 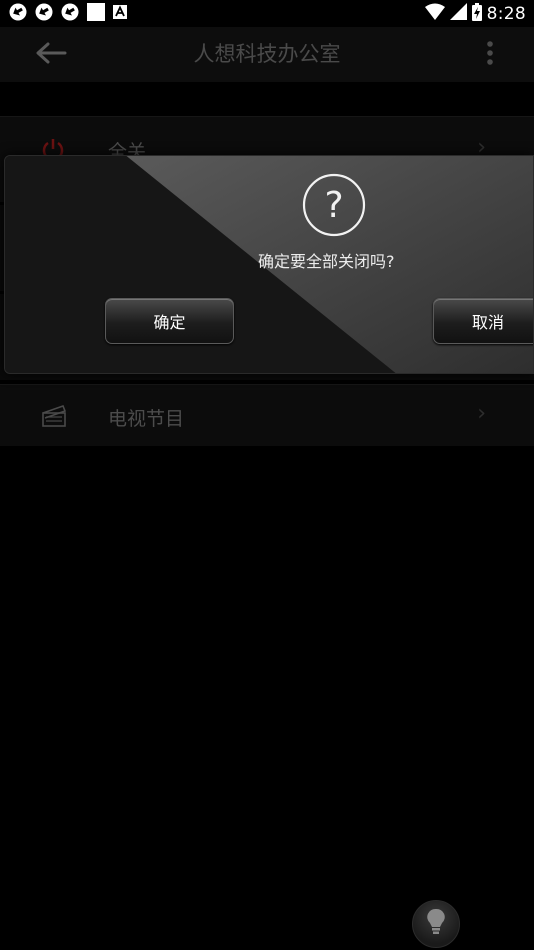 I want to click on chevron-right-icon: ›, so click(x=481, y=413).